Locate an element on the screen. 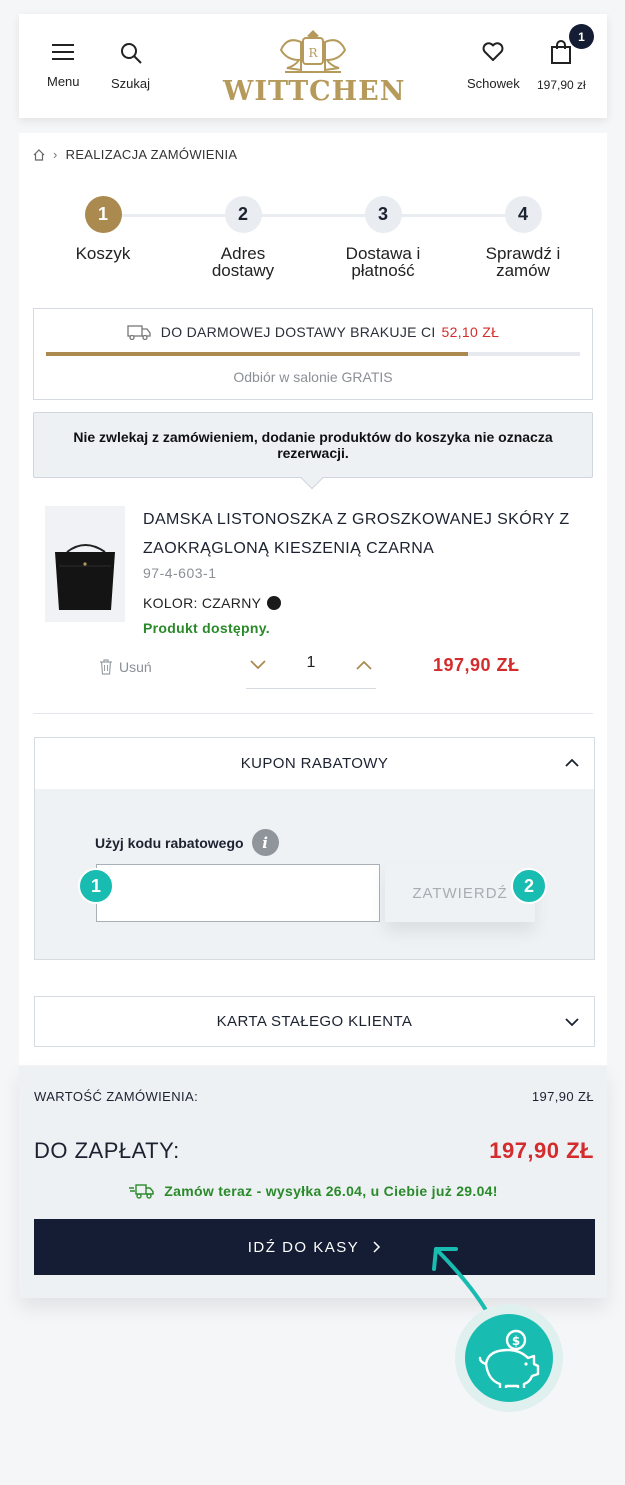  coupon-header-label: KUPON RABATOWY is located at coordinates (314, 763).